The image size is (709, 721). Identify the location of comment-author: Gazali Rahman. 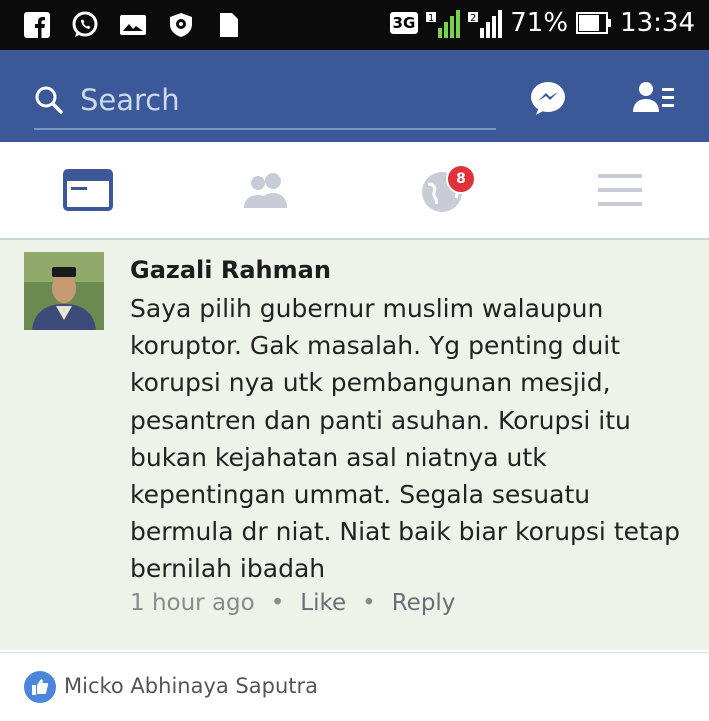
(230, 270).